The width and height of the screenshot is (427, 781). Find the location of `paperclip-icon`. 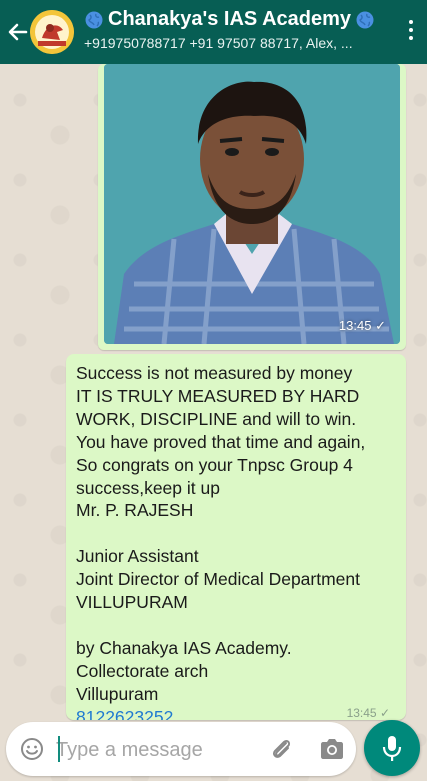

paperclip-icon is located at coordinates (281, 748).